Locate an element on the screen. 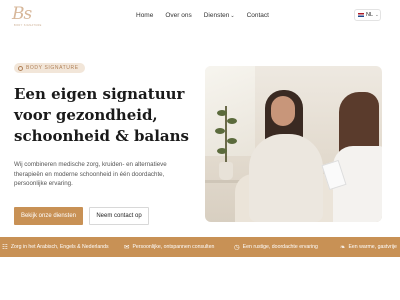 The image size is (400, 300). nav-item-home: Home is located at coordinates (144, 15).